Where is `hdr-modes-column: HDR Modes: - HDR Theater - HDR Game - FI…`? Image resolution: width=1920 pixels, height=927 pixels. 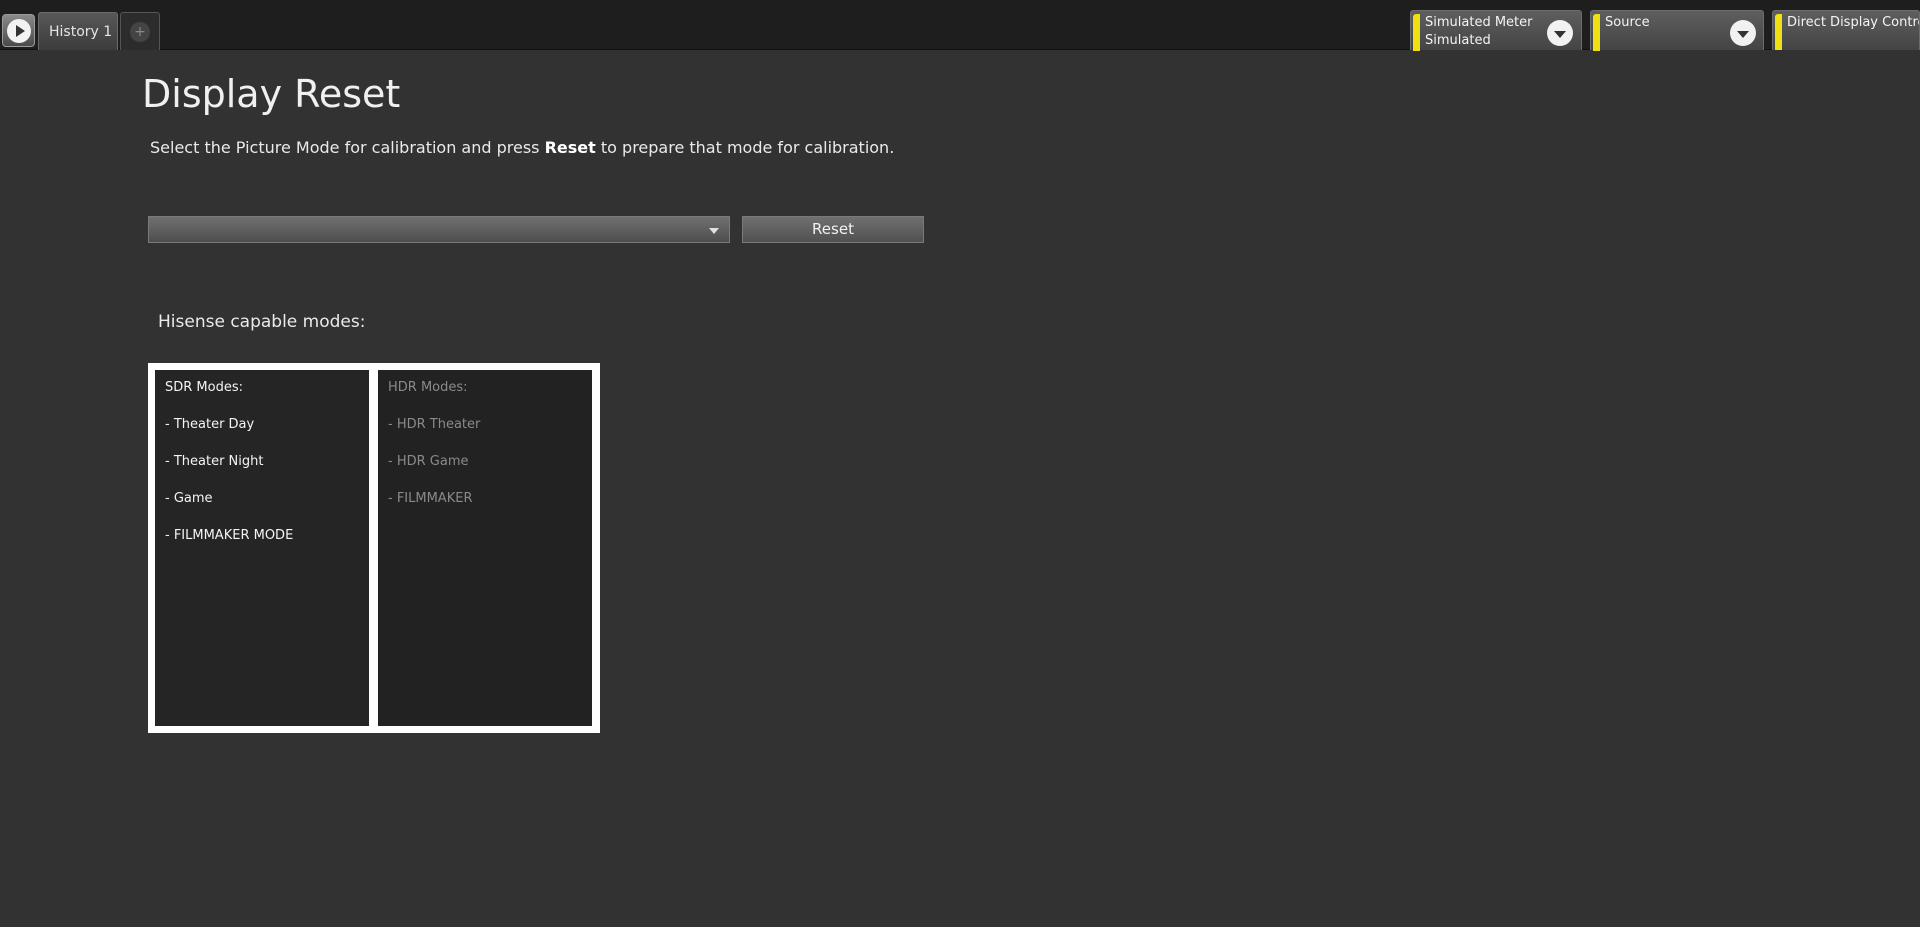
hdr-modes-column: HDR Modes: - HDR Theater - HDR Game - FI… is located at coordinates (485, 548).